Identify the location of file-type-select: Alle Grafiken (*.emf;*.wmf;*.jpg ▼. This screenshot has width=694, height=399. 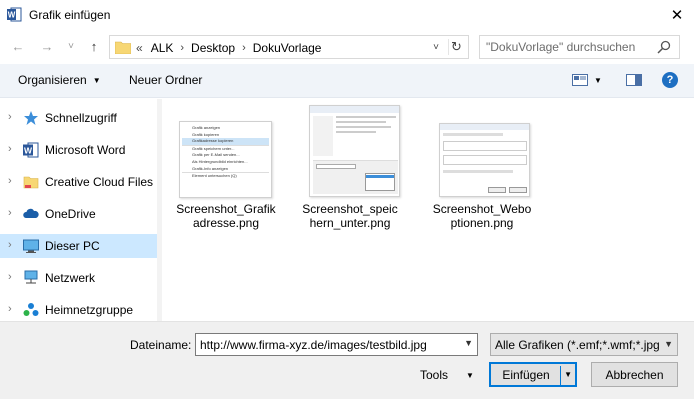
(584, 344).